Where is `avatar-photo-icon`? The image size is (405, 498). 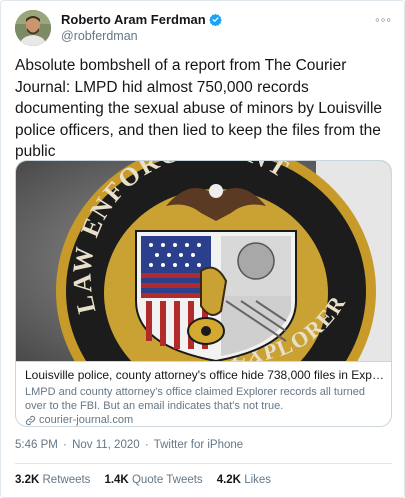
avatar-photo-icon is located at coordinates (33, 28).